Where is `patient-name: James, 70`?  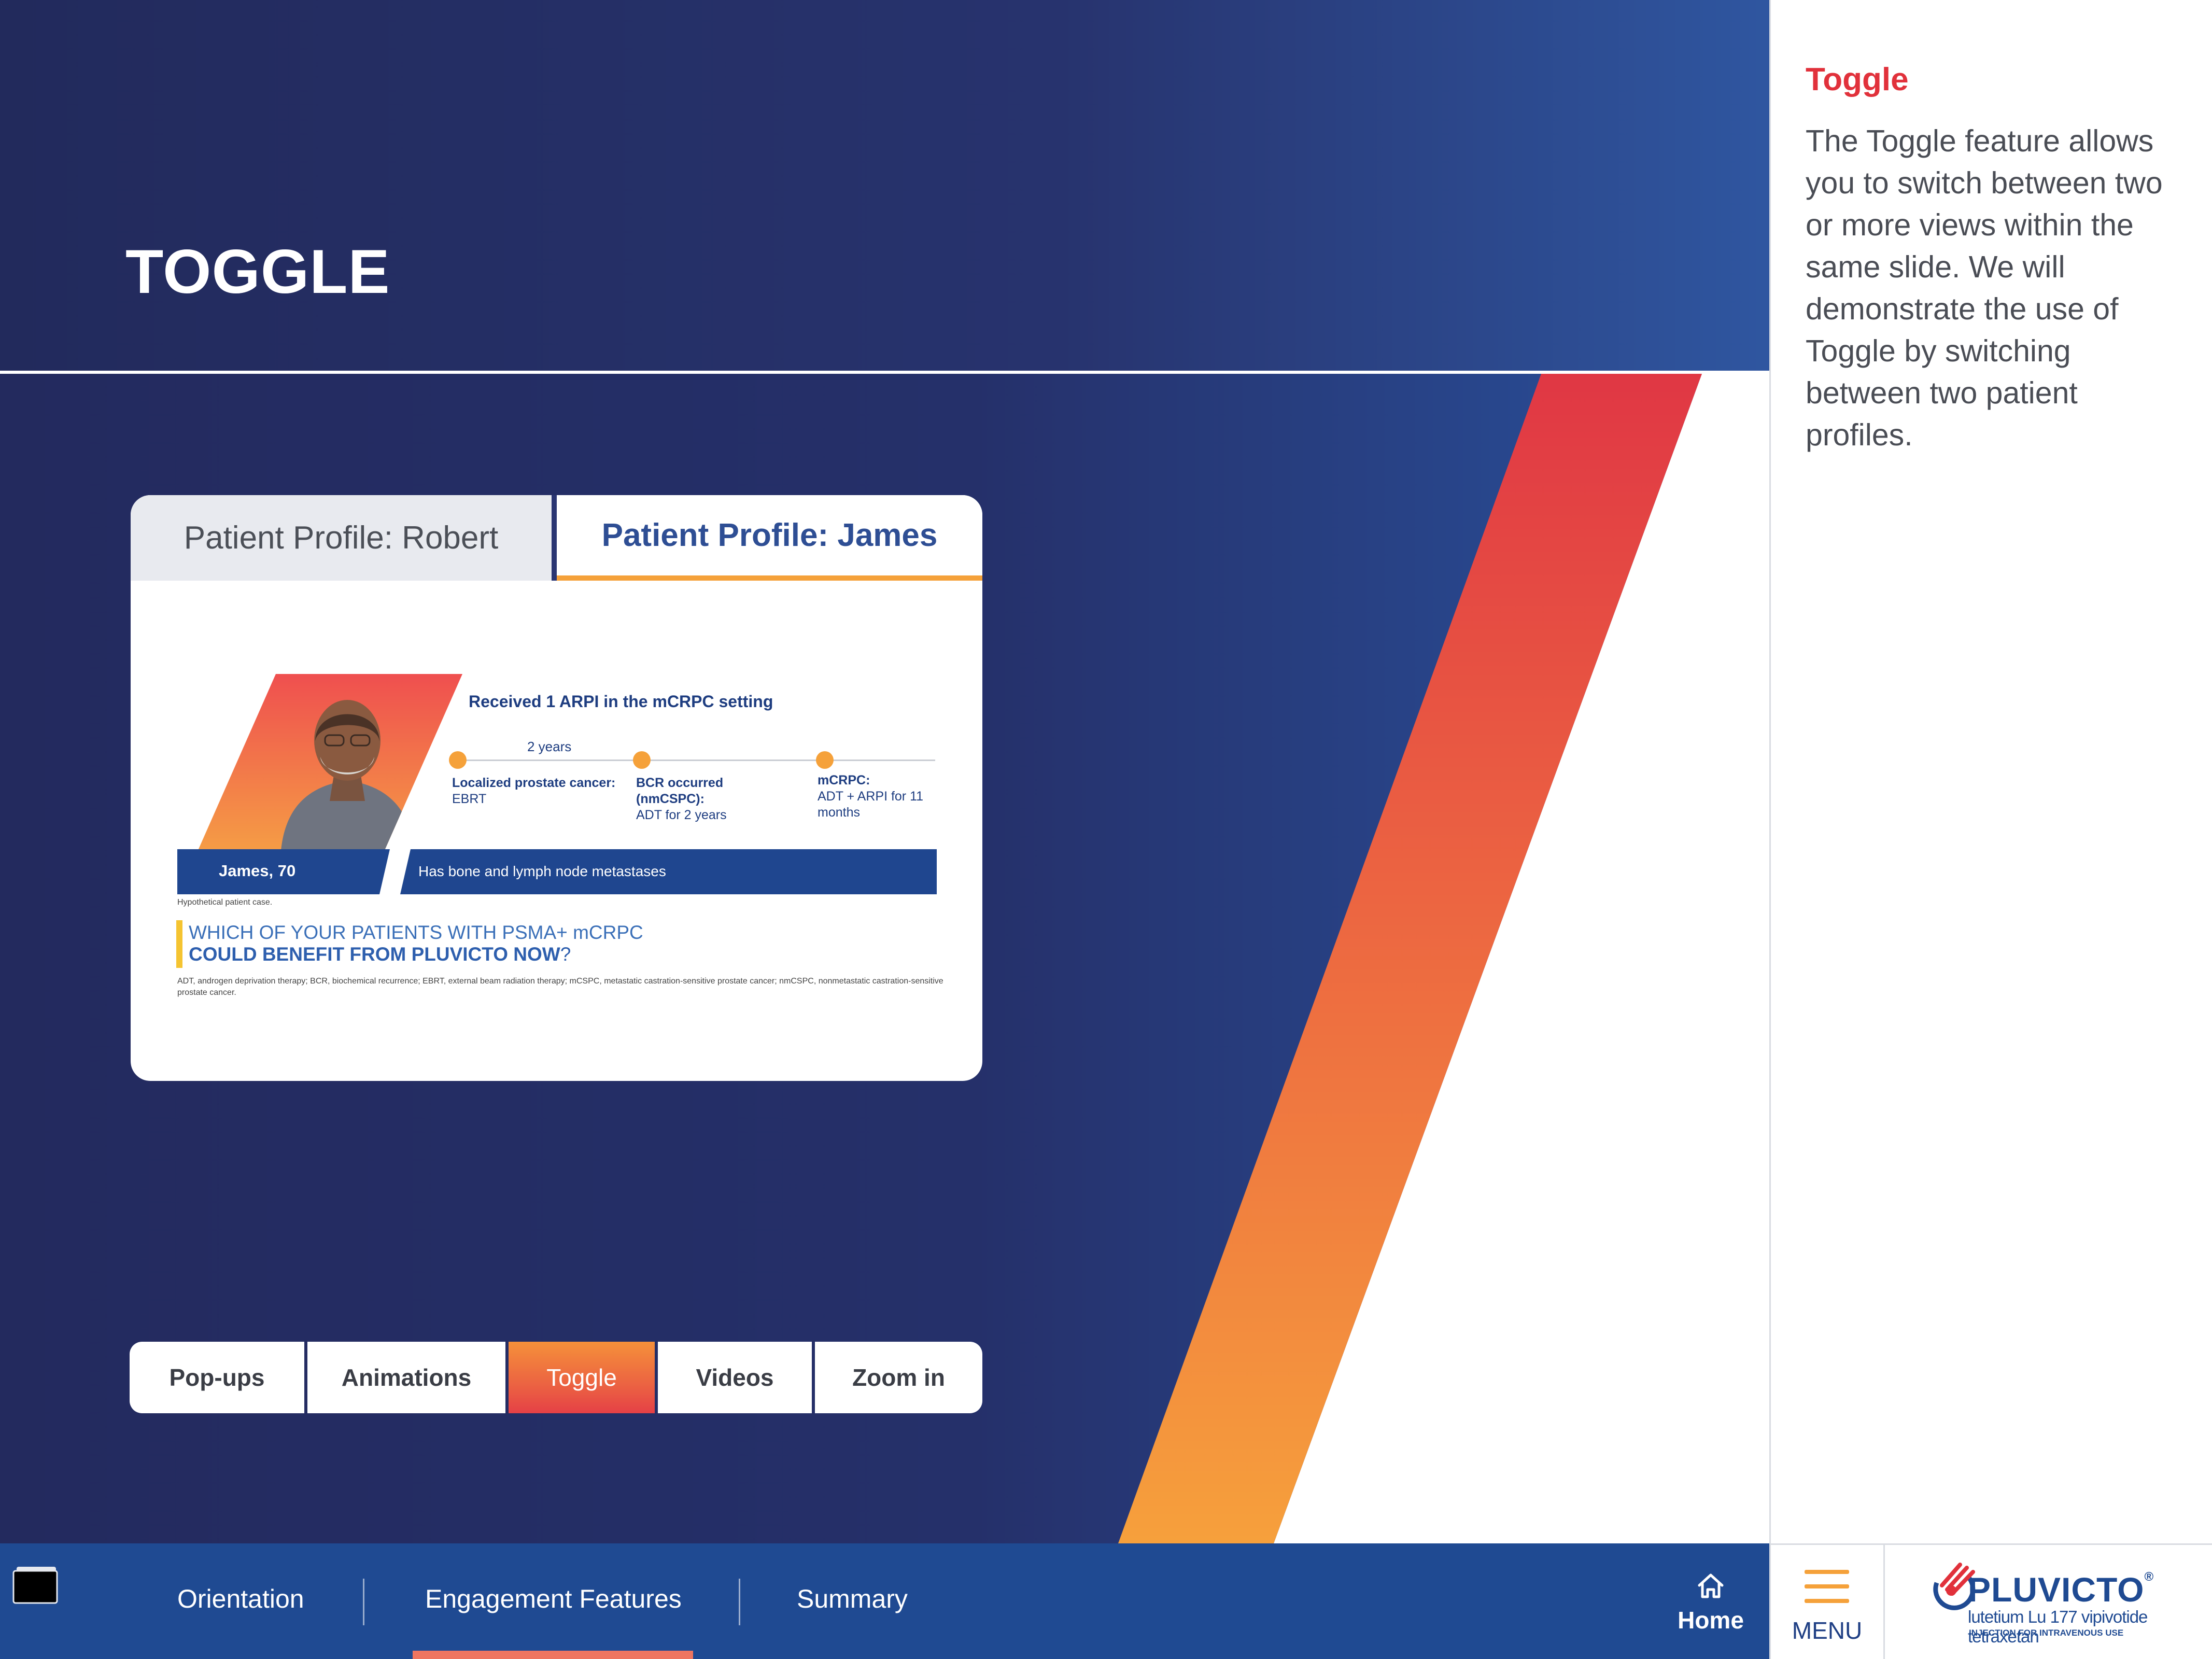 patient-name: James, 70 is located at coordinates (257, 871).